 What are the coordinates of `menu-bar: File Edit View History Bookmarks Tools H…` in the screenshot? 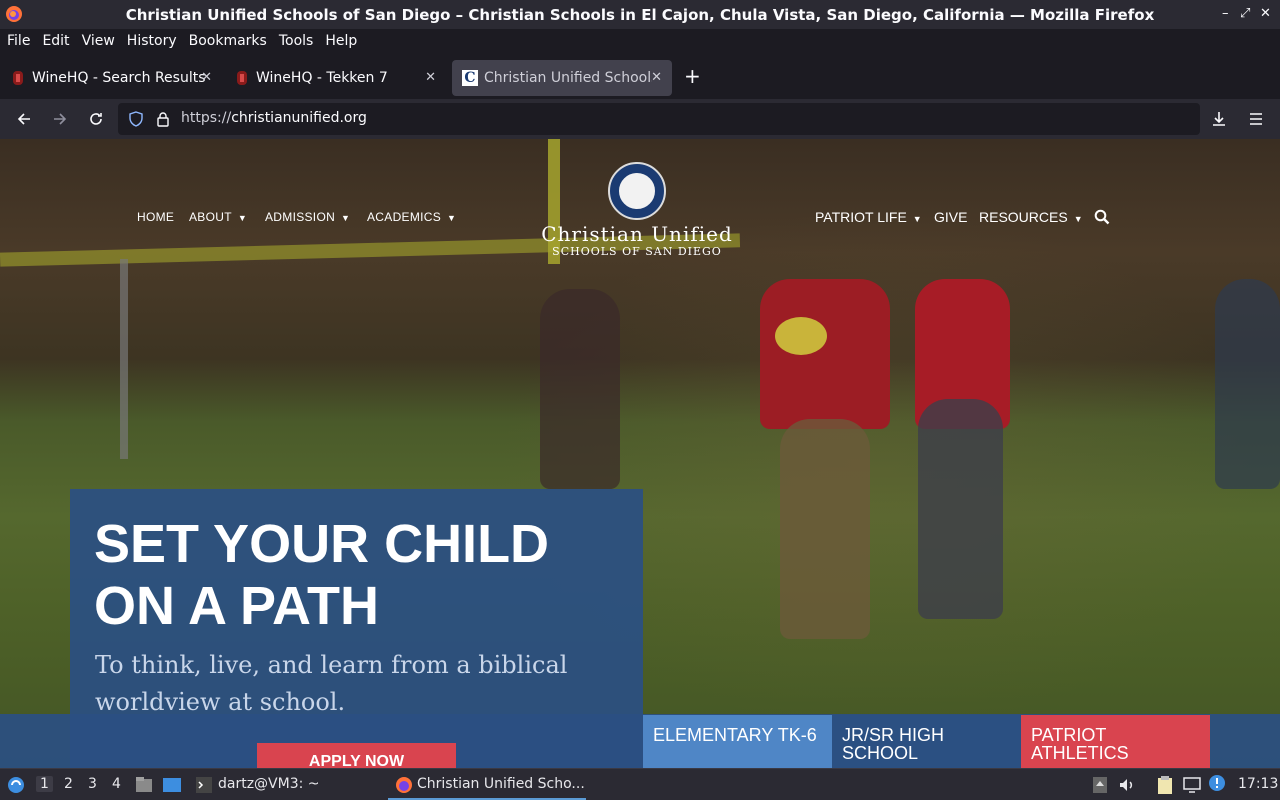 It's located at (640, 41).